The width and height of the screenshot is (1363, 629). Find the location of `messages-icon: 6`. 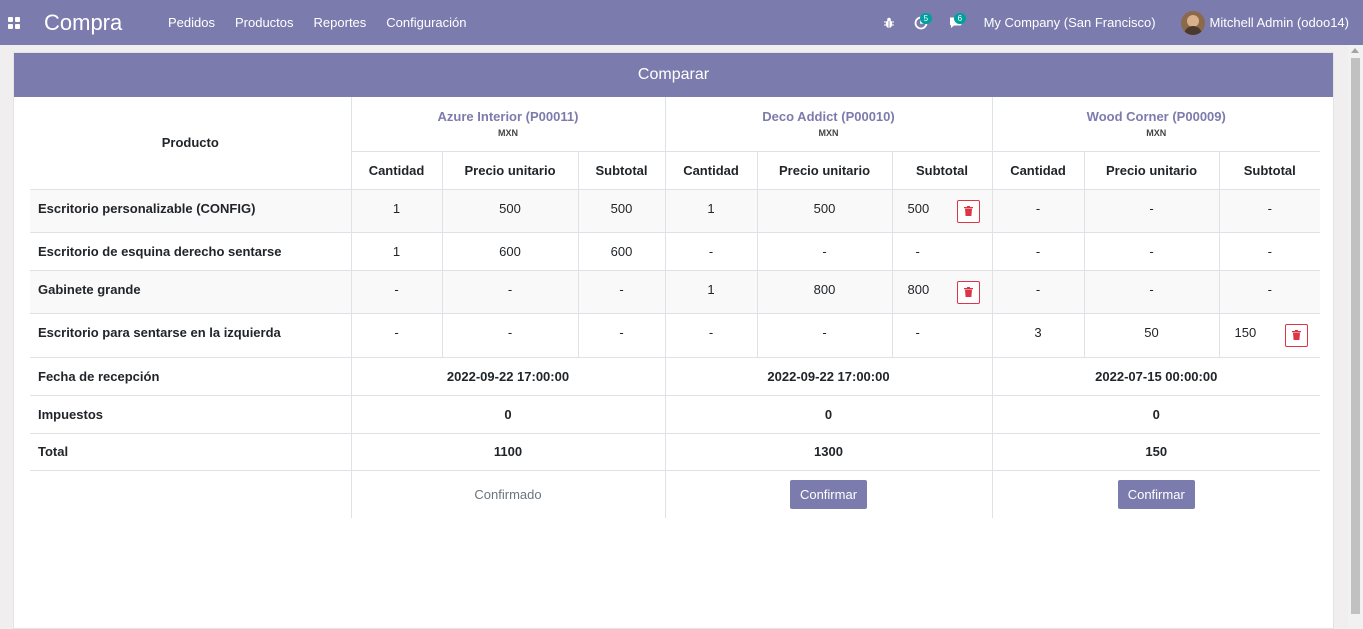

messages-icon: 6 is located at coordinates (959, 22).